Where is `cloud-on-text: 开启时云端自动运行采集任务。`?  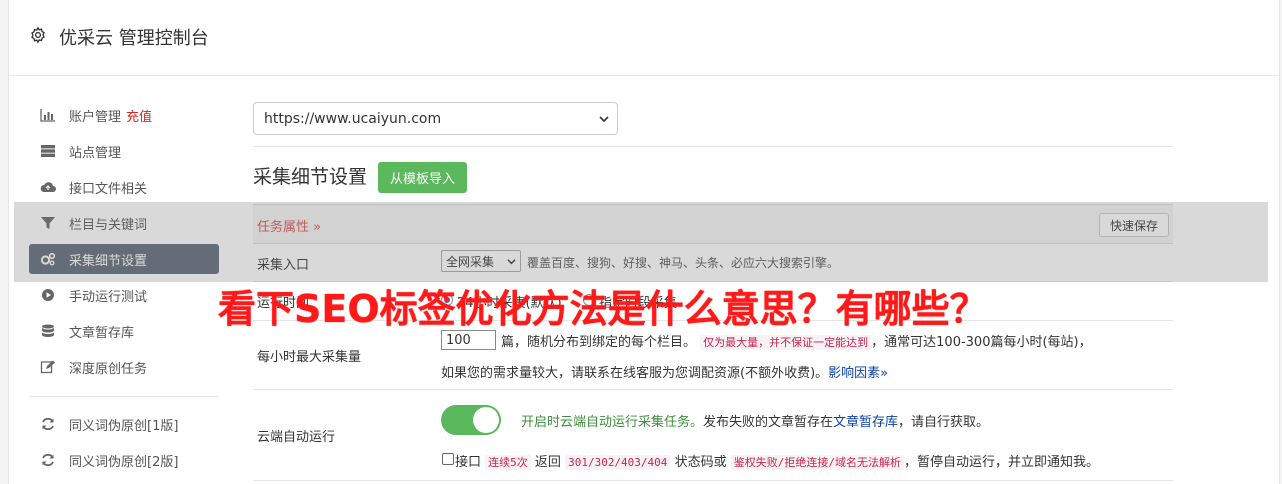
cloud-on-text: 开启时云端自动运行采集任务。 is located at coordinates (612, 422).